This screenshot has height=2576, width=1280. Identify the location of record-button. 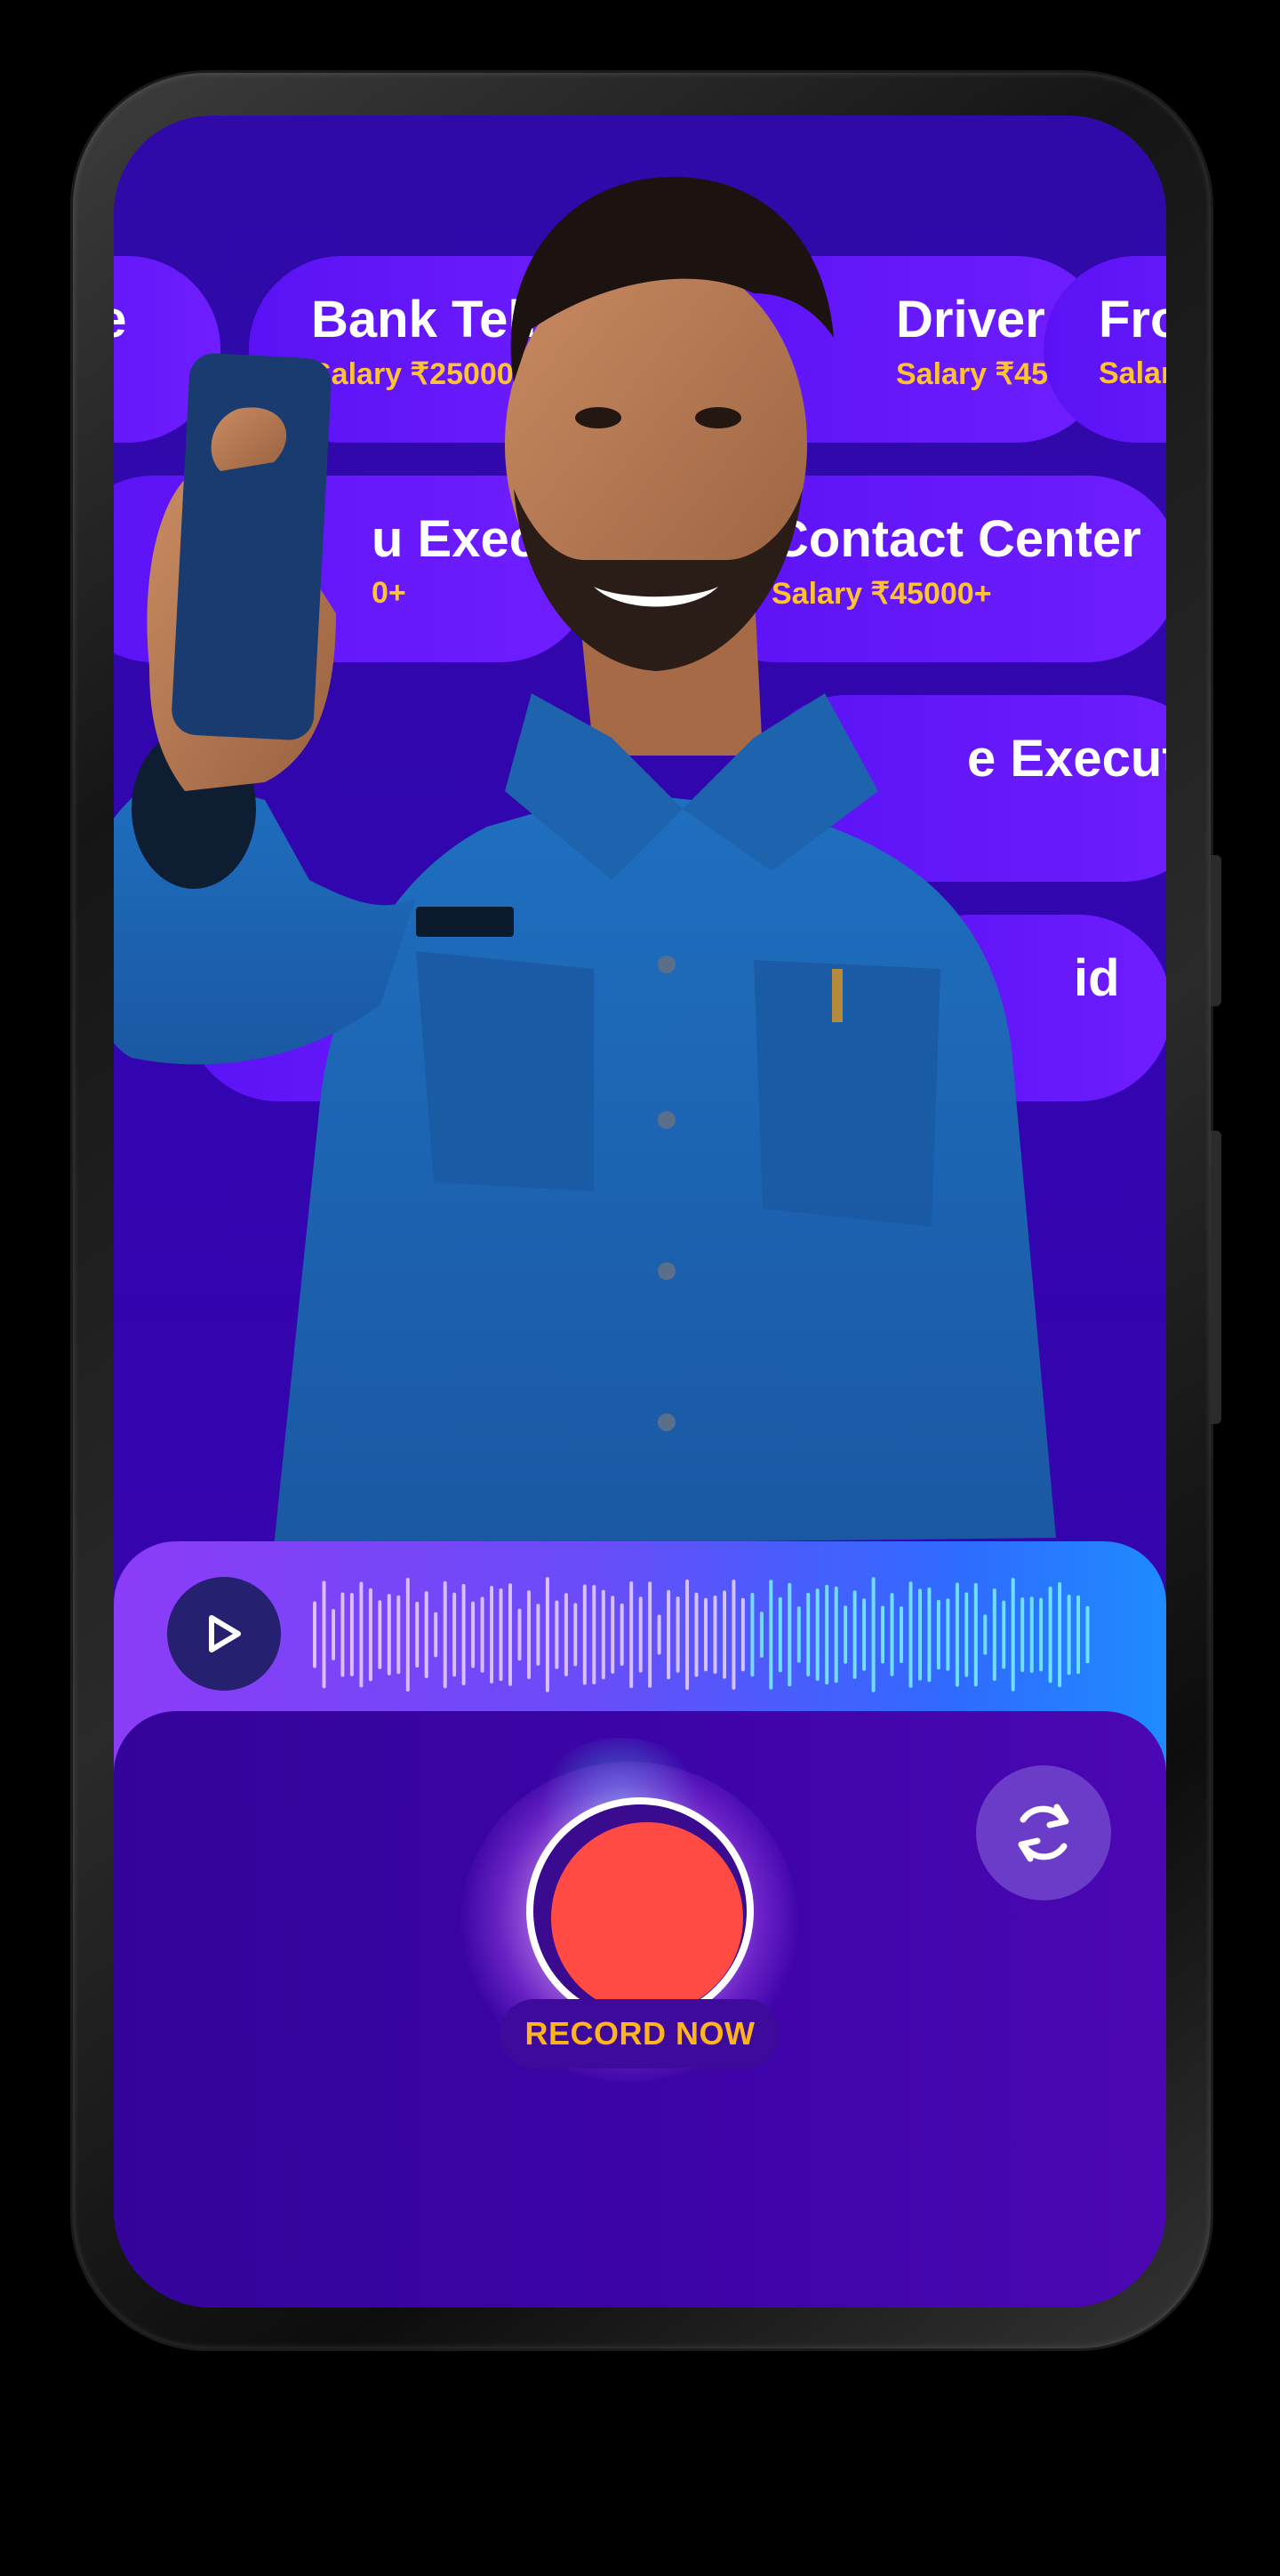
(647, 1918).